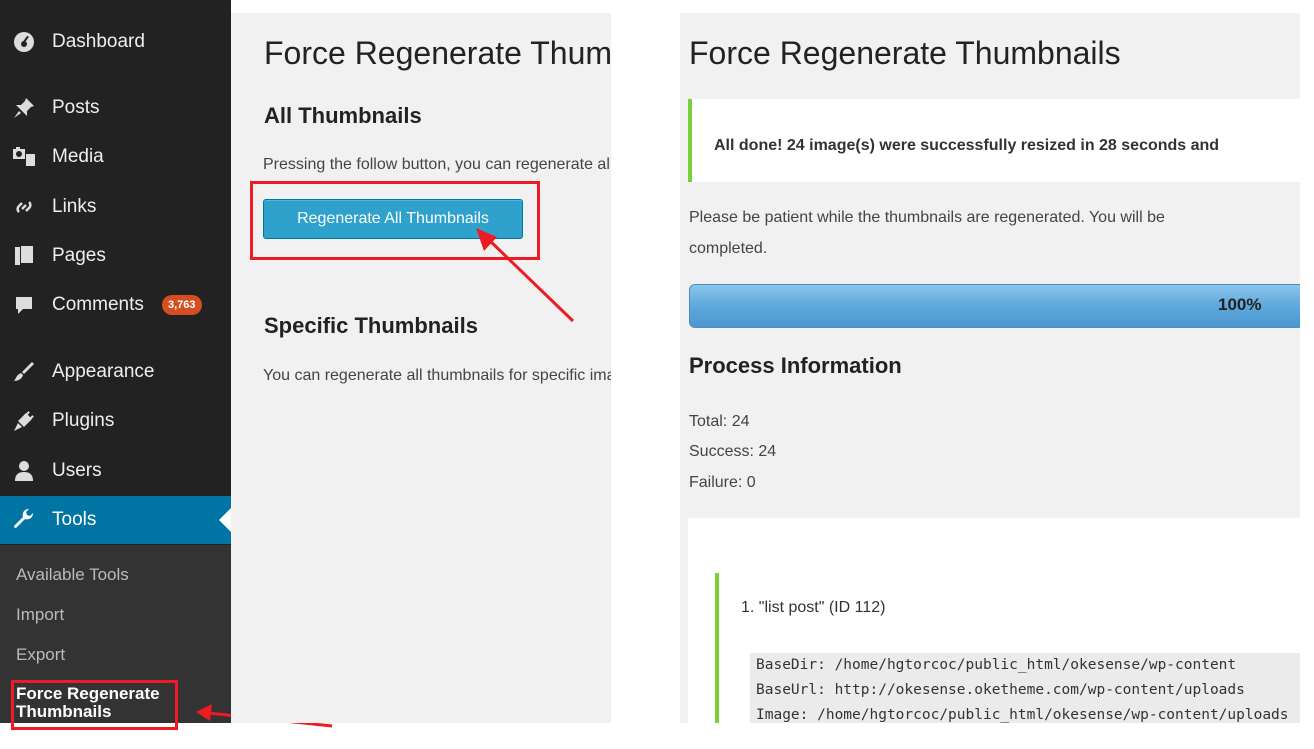 This screenshot has width=1314, height=749. Describe the element at coordinates (115, 520) in the screenshot. I see `sidebar-item-tools: Tools` at that location.